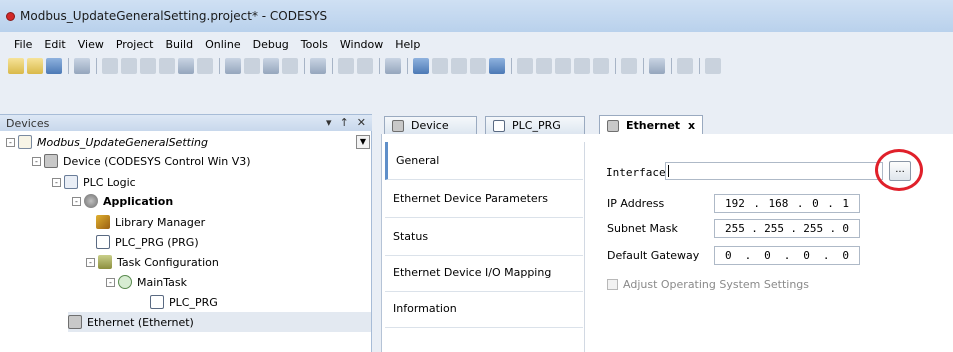  Describe the element at coordinates (713, 66) in the screenshot. I see `edit-icon` at that location.